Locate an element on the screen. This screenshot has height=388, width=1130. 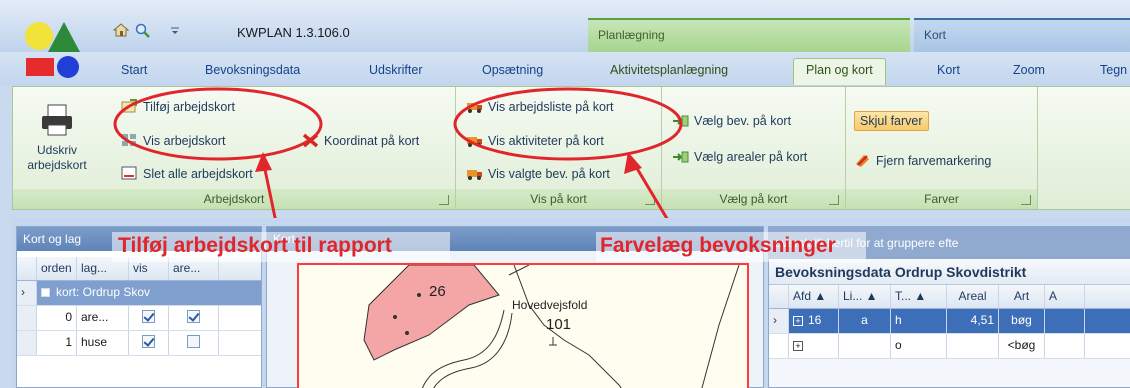
vaelg-arealer-label: Vælg arealer på kort is located at coordinates (751, 156).